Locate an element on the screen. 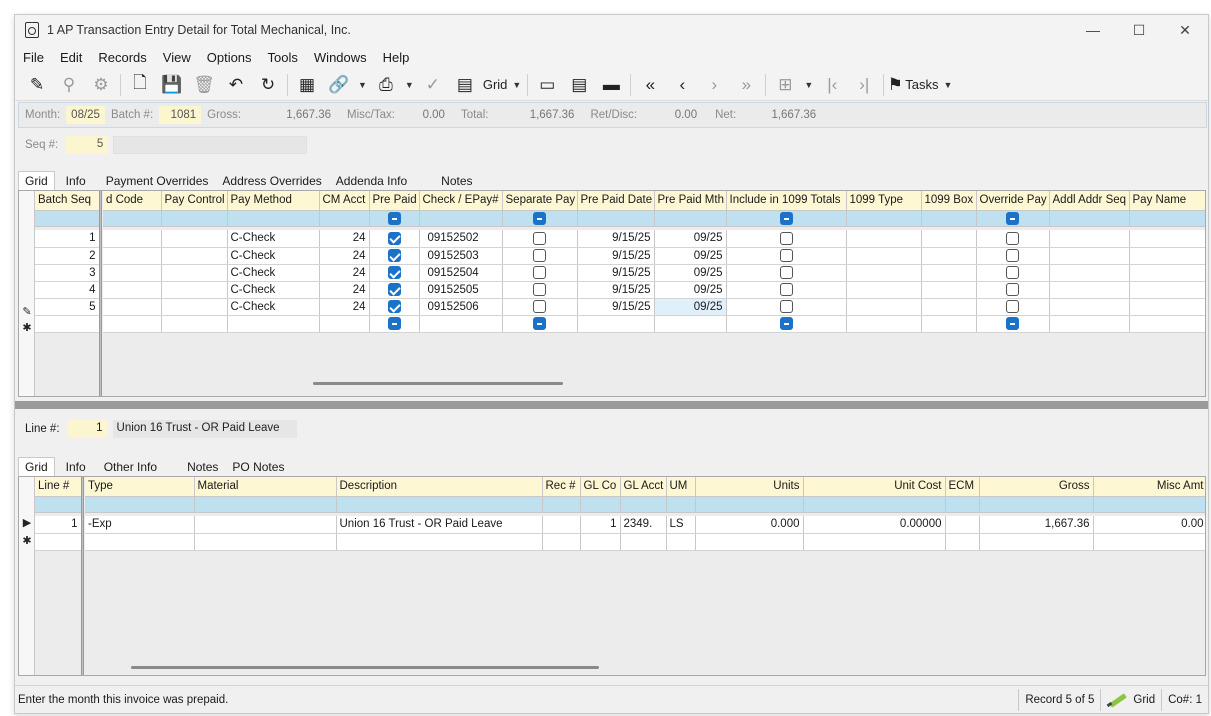  batch-seq-cell: 1 is located at coordinates (67, 239).